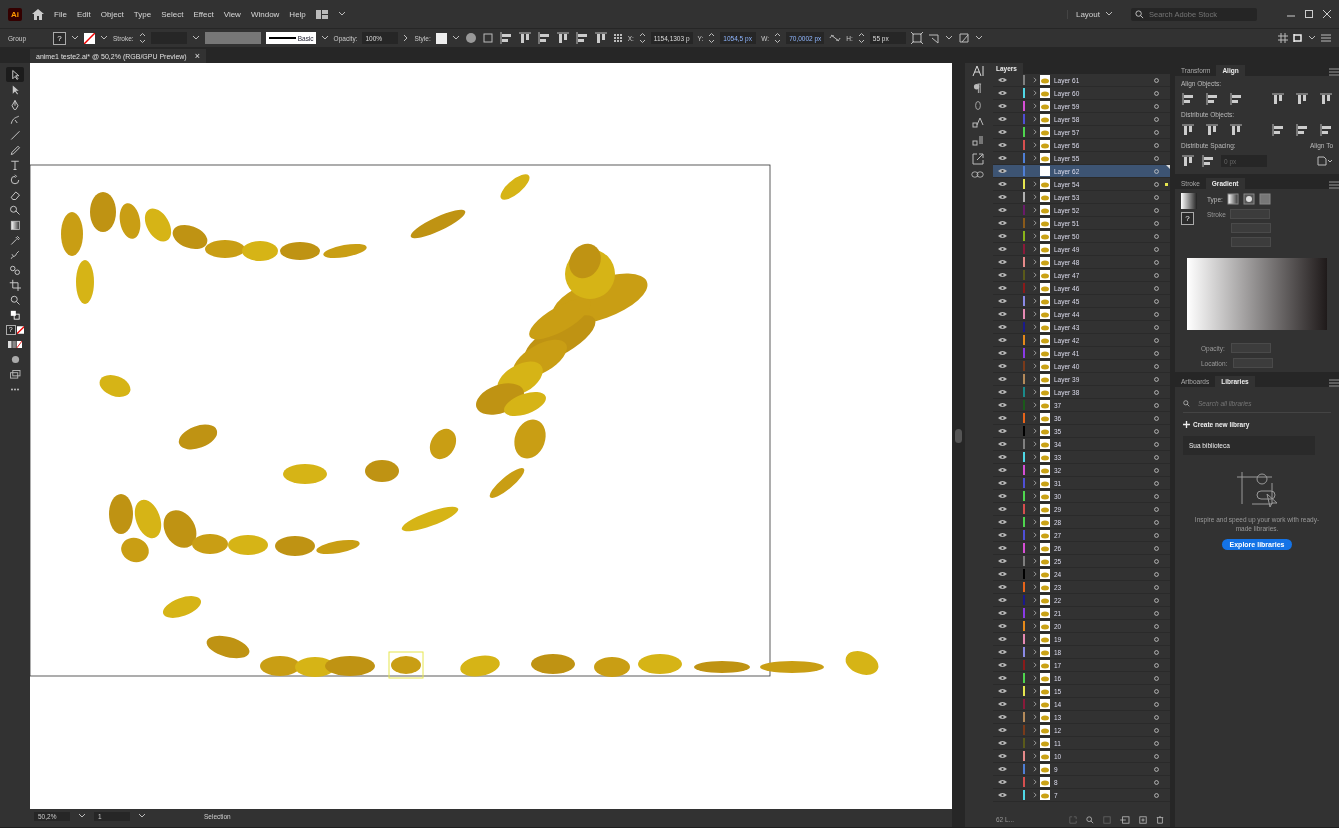 The image size is (1339, 828). What do you see at coordinates (977, 159) in the screenshot?
I see `export-icon` at bounding box center [977, 159].